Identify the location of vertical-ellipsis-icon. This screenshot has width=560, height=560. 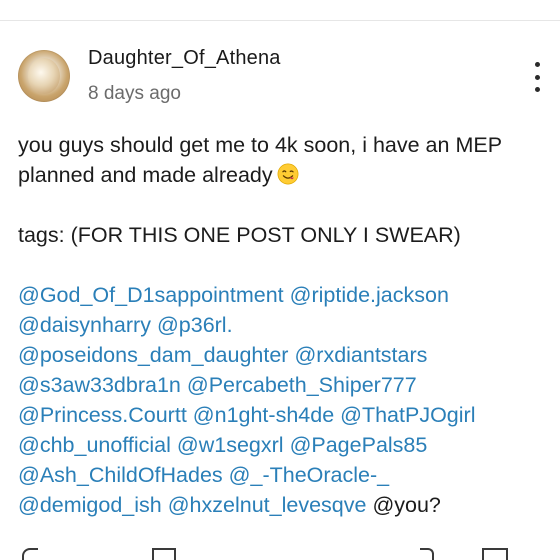
(537, 77).